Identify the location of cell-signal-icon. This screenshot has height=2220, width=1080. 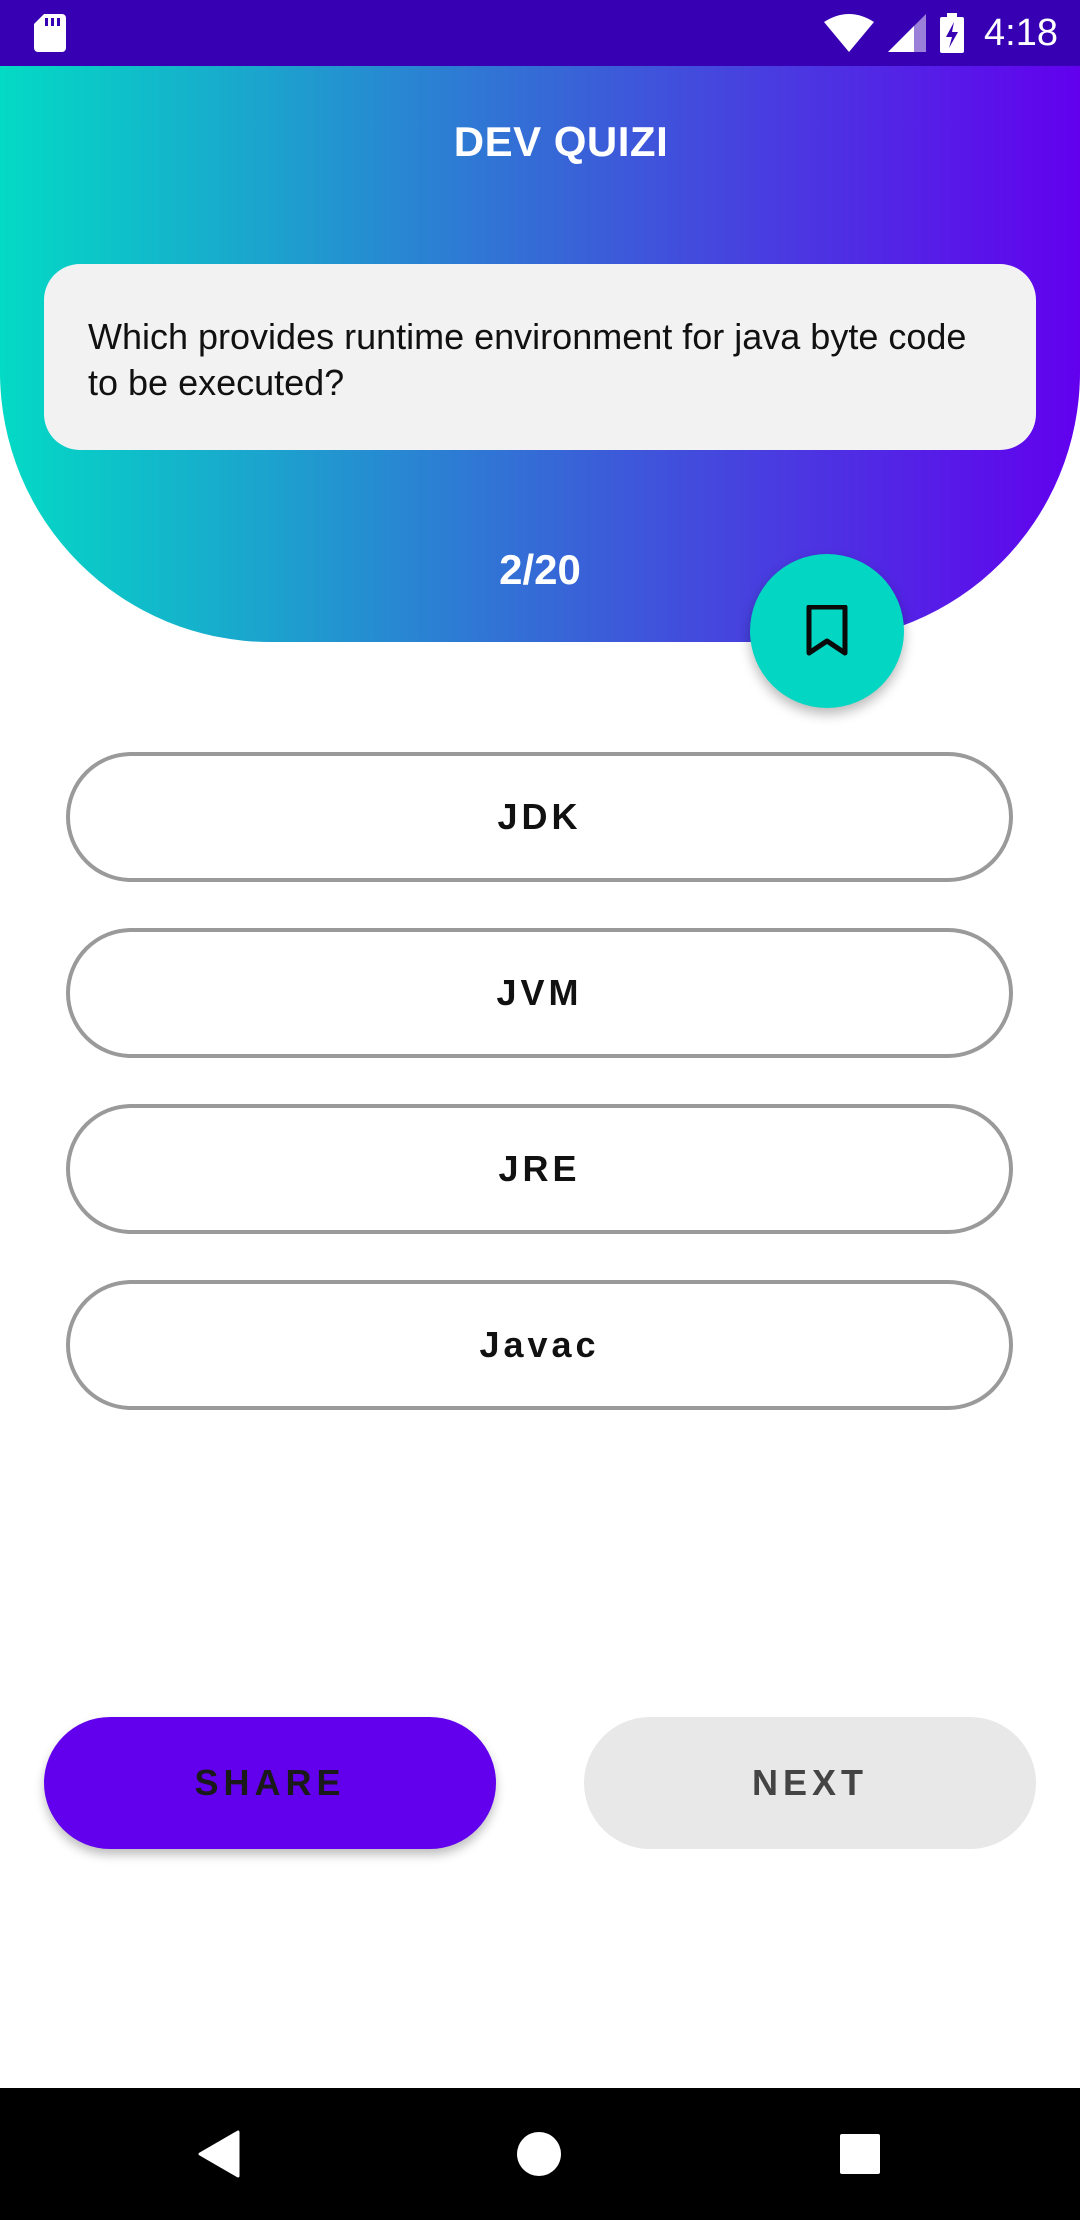
(907, 33).